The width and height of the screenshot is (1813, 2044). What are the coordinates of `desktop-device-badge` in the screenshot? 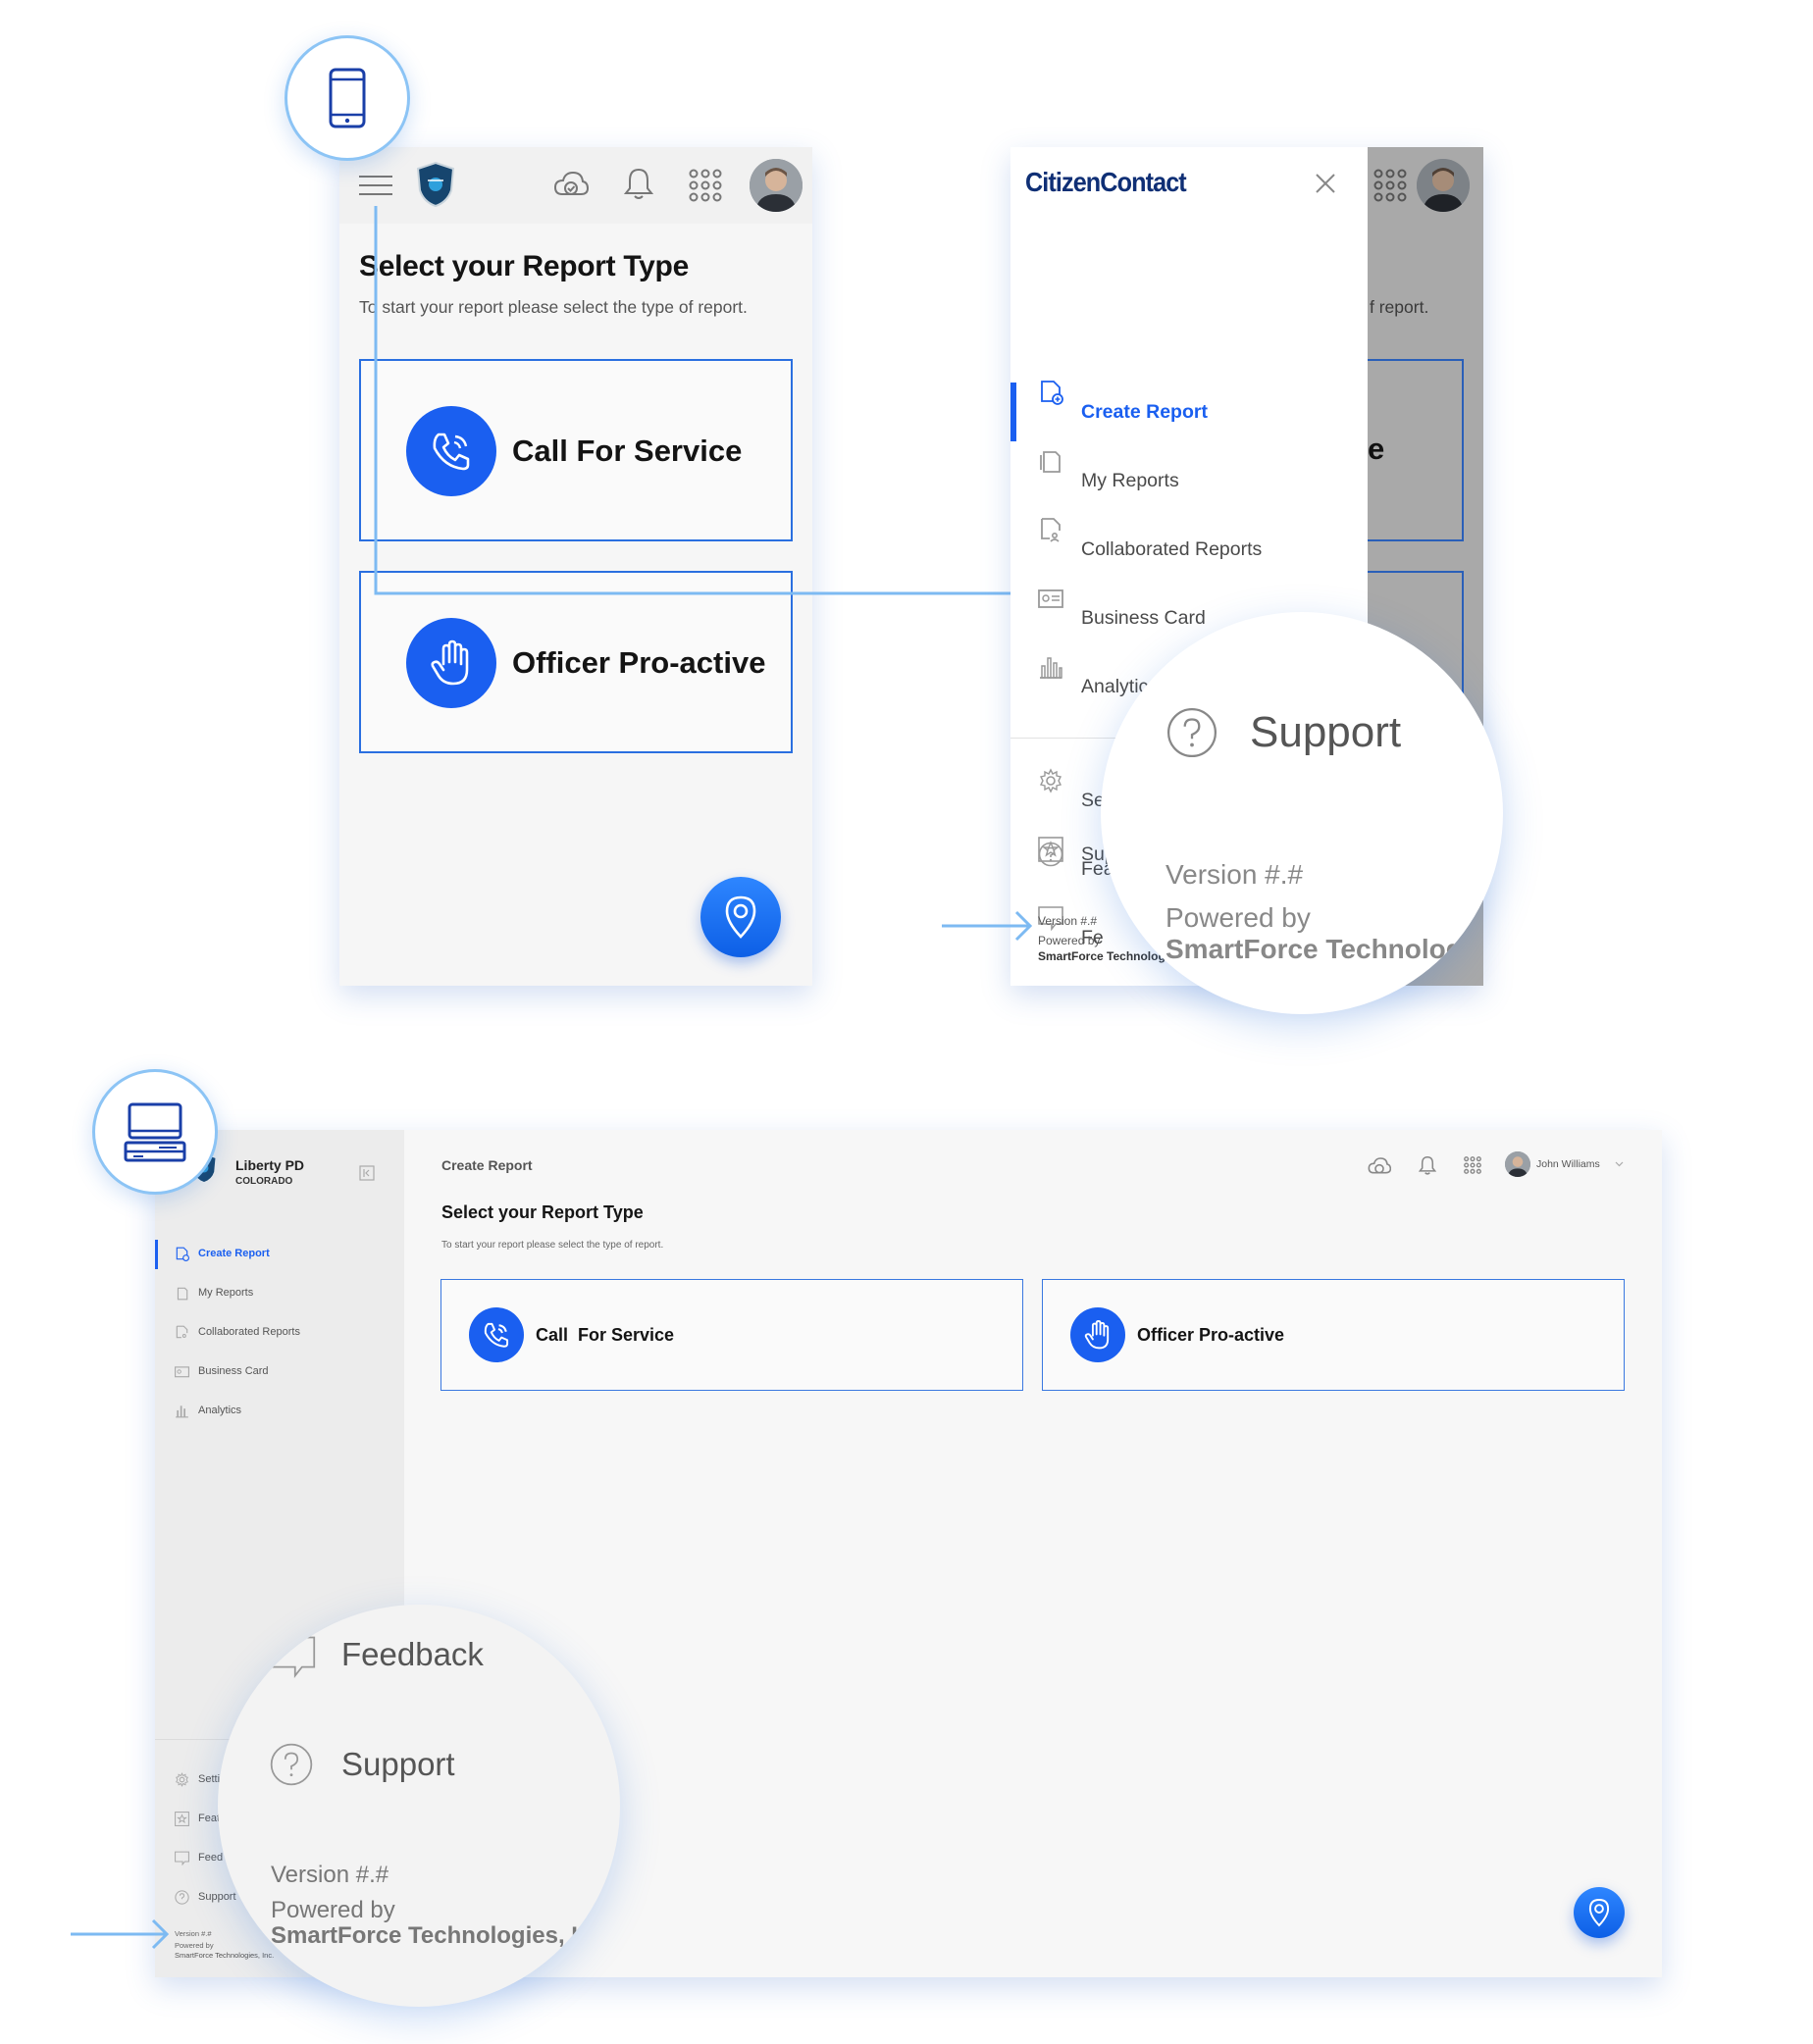 It's located at (155, 1132).